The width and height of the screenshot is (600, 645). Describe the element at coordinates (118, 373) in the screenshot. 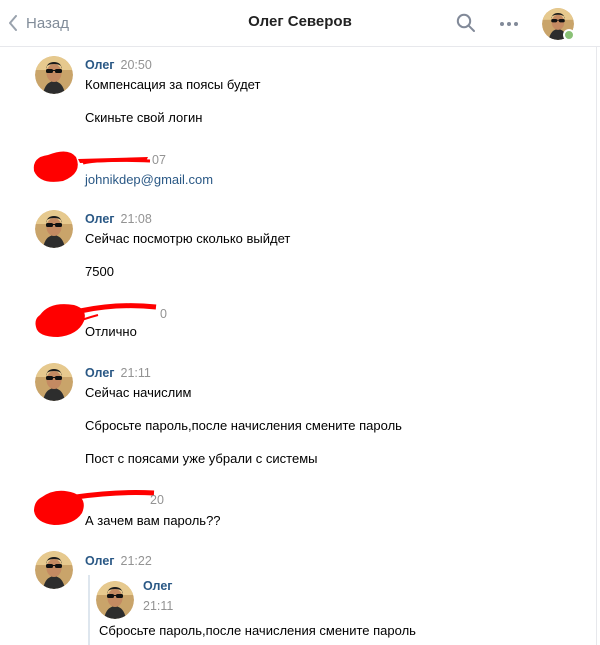

I see `sender-name: Олег 21:11` at that location.